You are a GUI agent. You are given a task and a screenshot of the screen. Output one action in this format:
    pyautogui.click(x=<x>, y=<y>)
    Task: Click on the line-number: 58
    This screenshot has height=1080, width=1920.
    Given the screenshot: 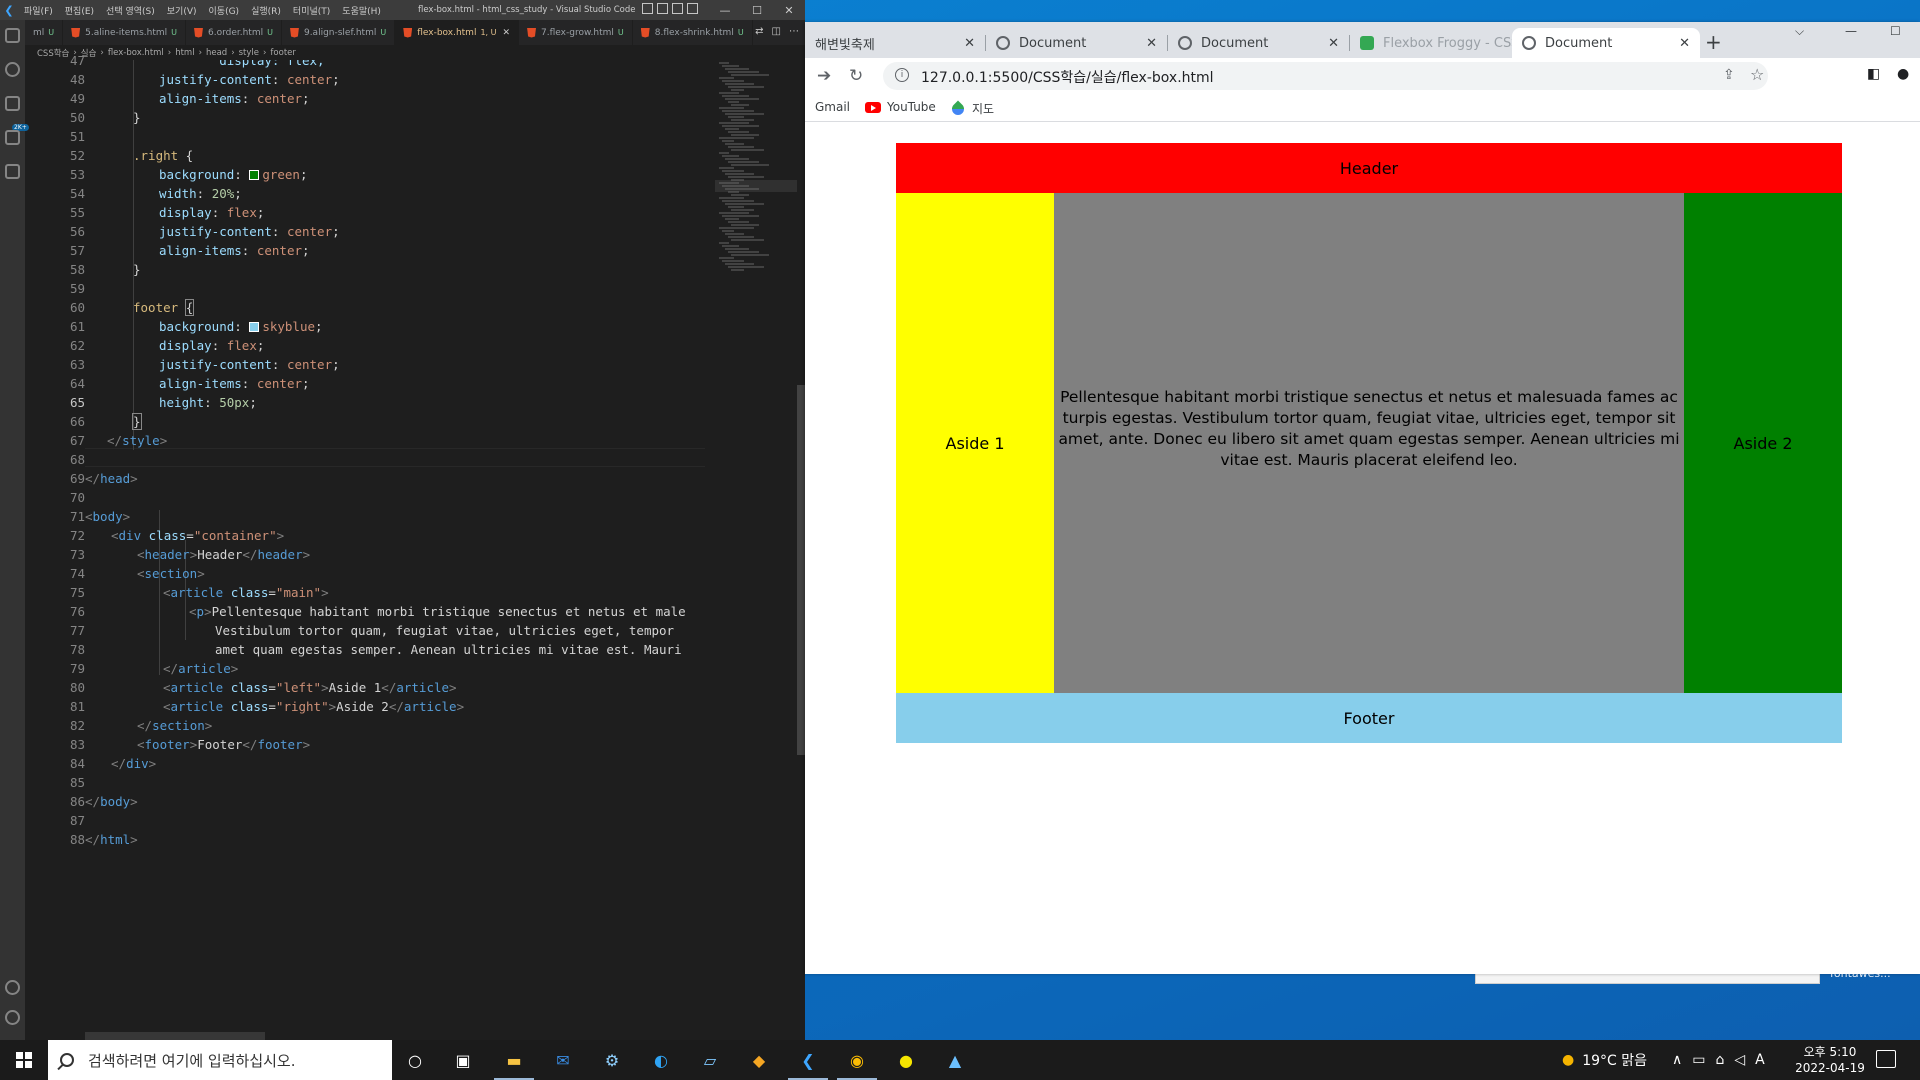 What is the action you would take?
    pyautogui.click(x=77, y=269)
    